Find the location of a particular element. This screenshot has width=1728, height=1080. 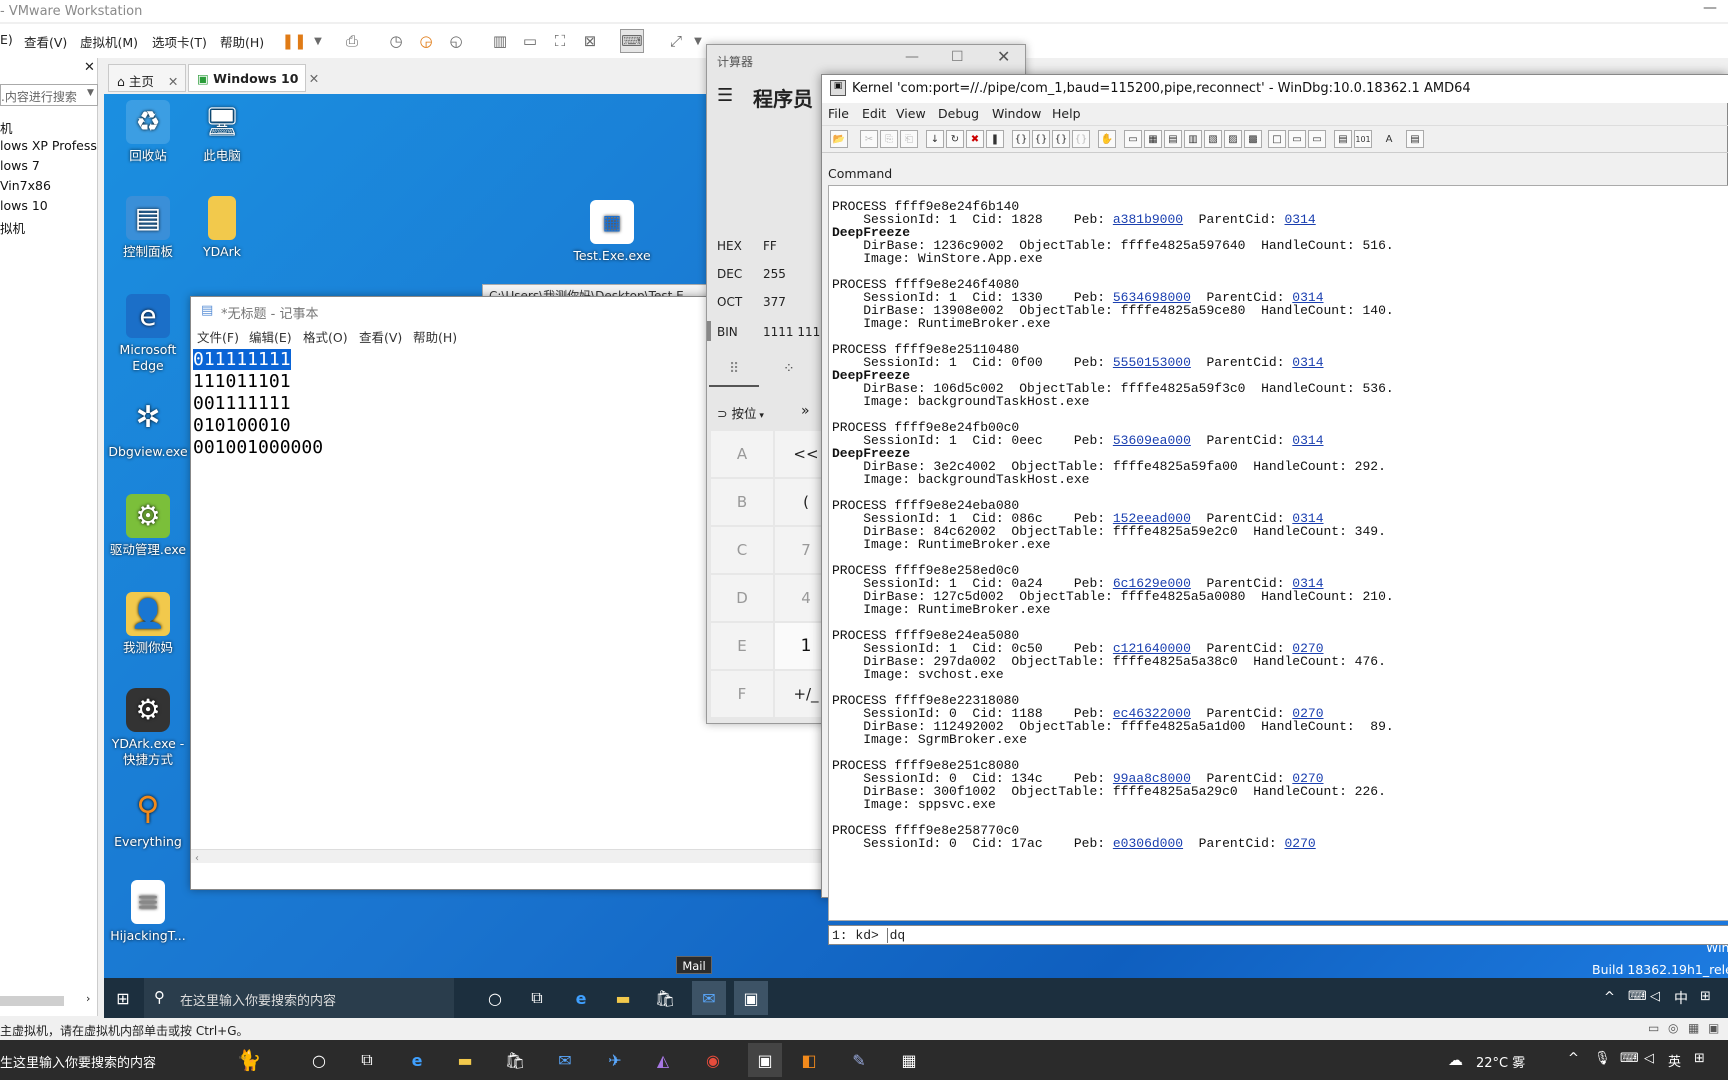

bit-toggle-icon: ⁘ is located at coordinates (789, 369).